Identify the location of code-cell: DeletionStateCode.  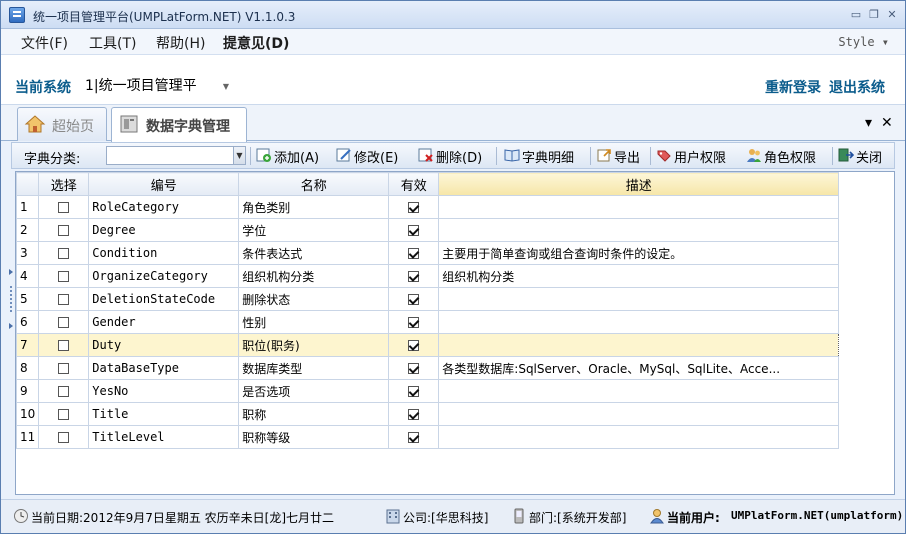
(164, 299).